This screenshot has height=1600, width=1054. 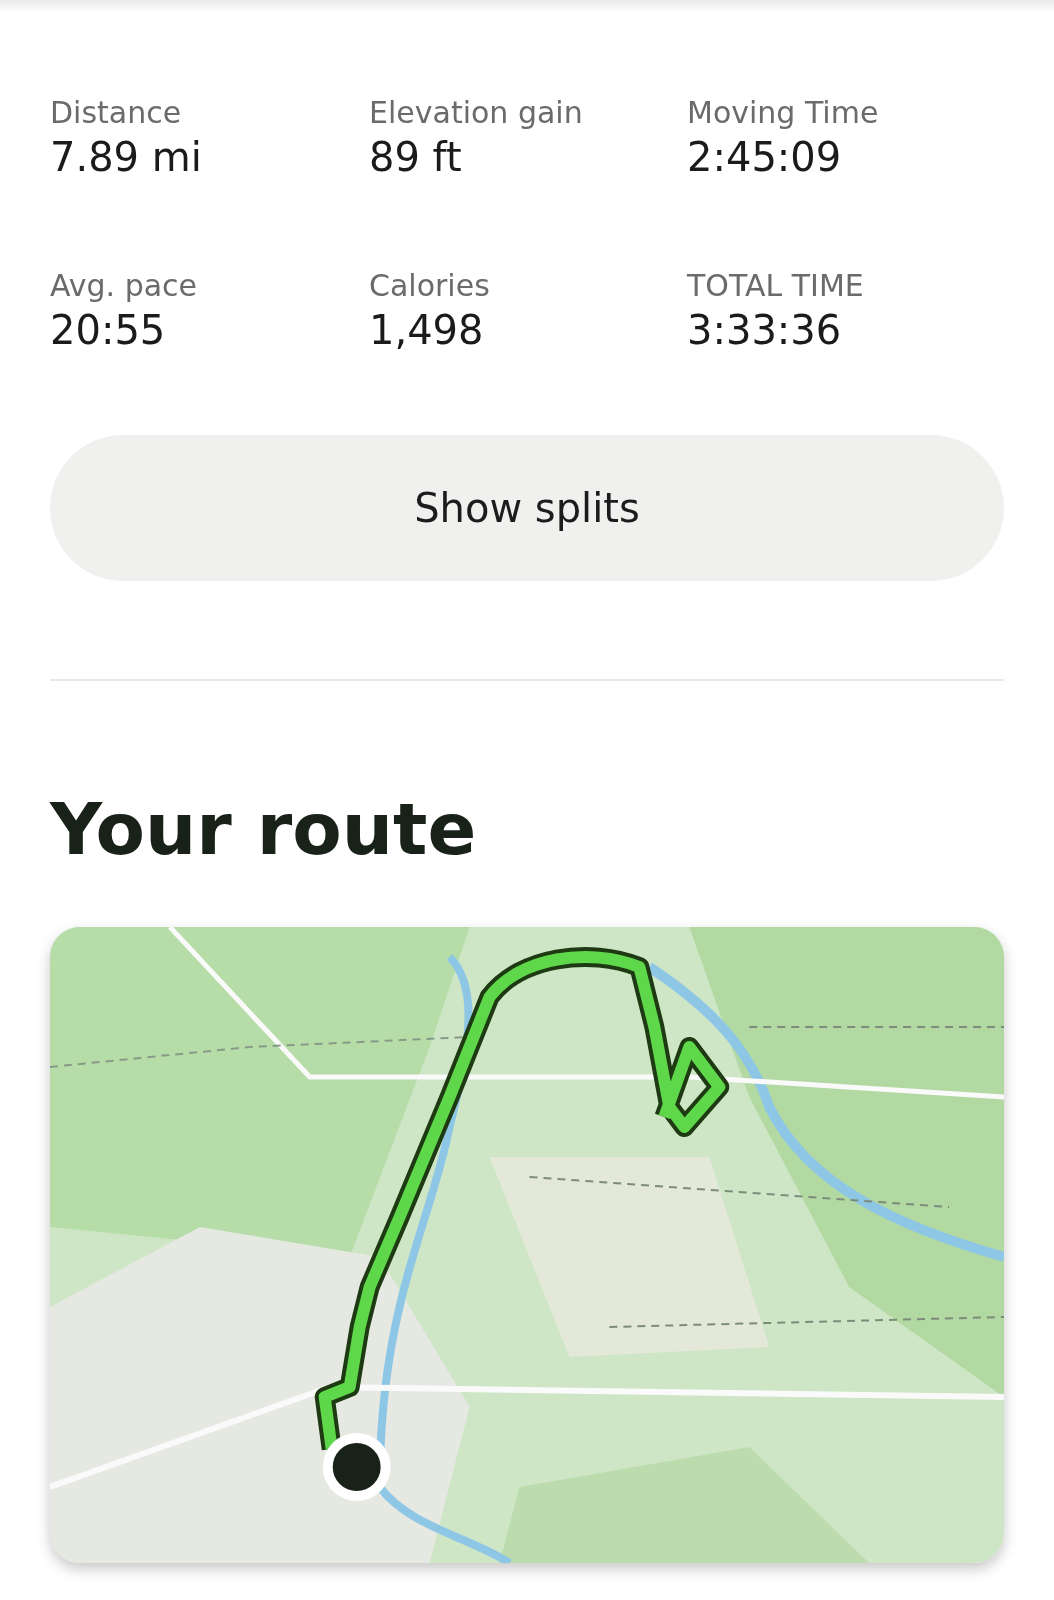 What do you see at coordinates (416, 157) in the screenshot?
I see `stat-value: 89 ft` at bounding box center [416, 157].